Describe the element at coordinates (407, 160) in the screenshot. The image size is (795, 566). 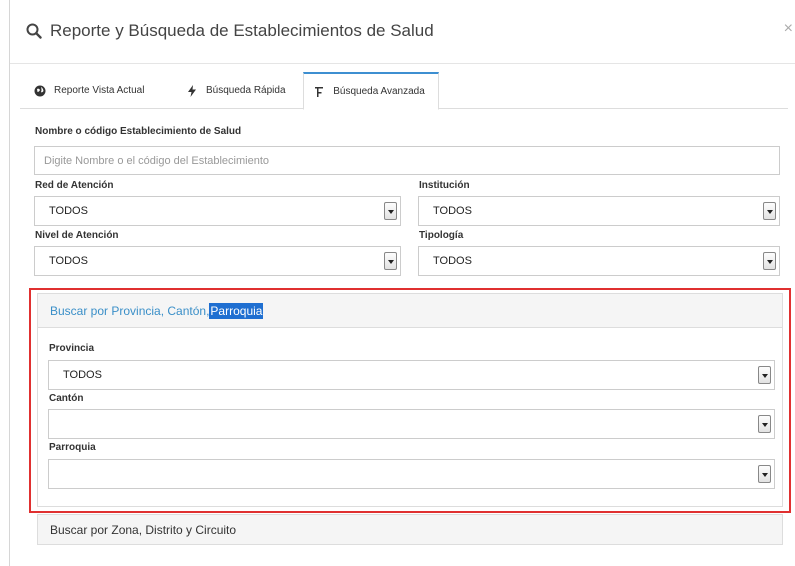
I see `search-input` at that location.